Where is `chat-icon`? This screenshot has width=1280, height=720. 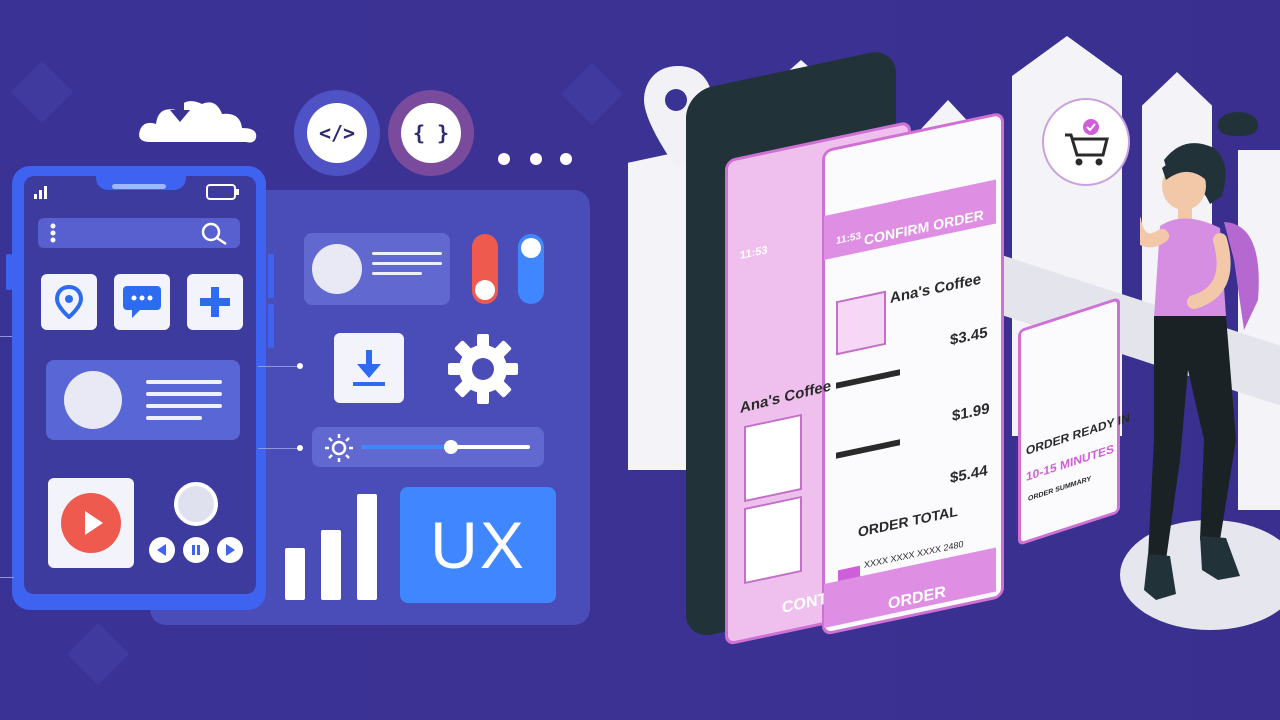
chat-icon is located at coordinates (142, 302).